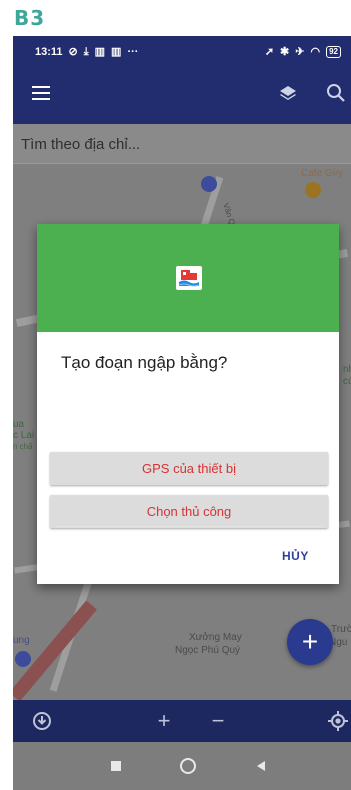  I want to click on wifi-icon: ◠, so click(315, 51).